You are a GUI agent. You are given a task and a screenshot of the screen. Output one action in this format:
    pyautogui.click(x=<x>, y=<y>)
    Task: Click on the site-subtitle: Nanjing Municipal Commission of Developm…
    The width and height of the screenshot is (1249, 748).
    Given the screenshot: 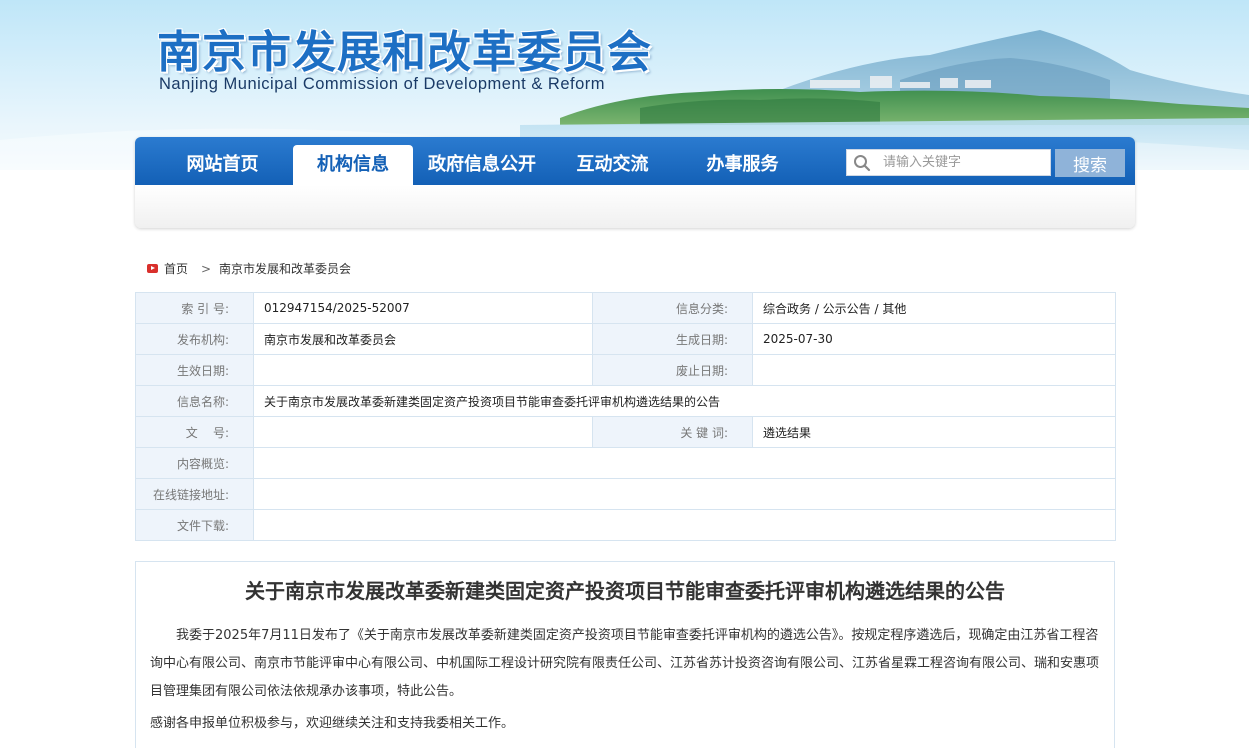 What is the action you would take?
    pyautogui.click(x=382, y=84)
    